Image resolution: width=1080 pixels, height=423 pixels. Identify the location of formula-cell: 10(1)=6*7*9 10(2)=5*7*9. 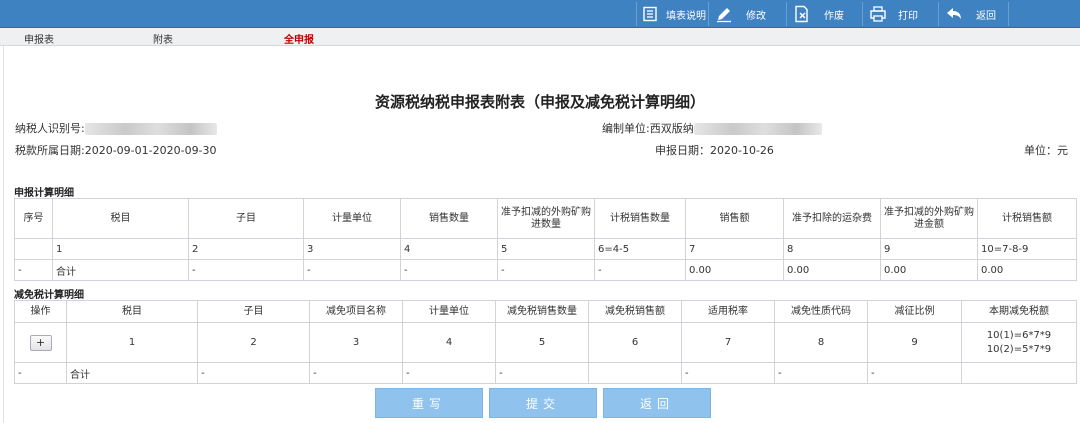
(1019, 342).